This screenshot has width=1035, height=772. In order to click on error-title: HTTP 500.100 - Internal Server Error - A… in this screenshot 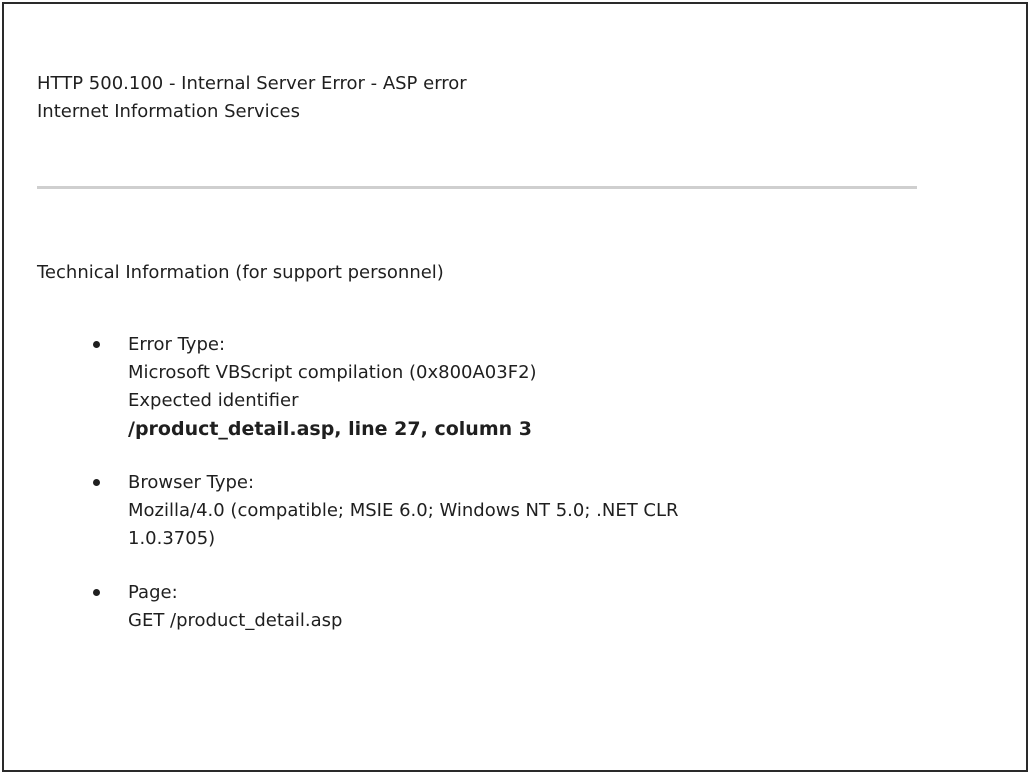, I will do `click(252, 83)`.